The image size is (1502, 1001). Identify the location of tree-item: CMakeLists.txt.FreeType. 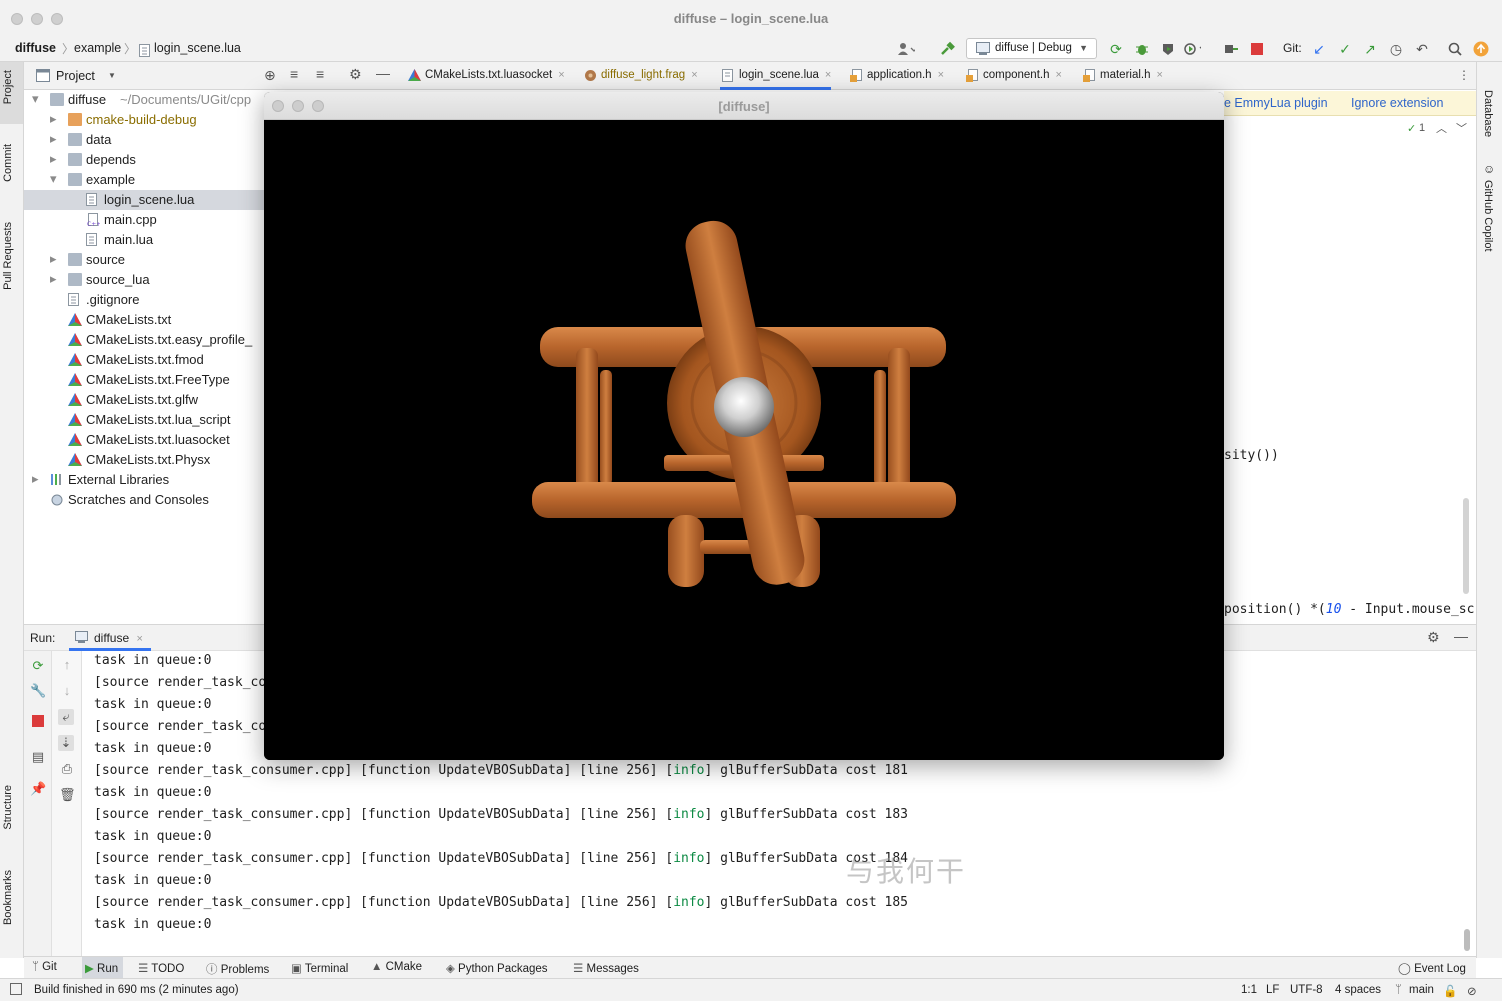
(144, 380).